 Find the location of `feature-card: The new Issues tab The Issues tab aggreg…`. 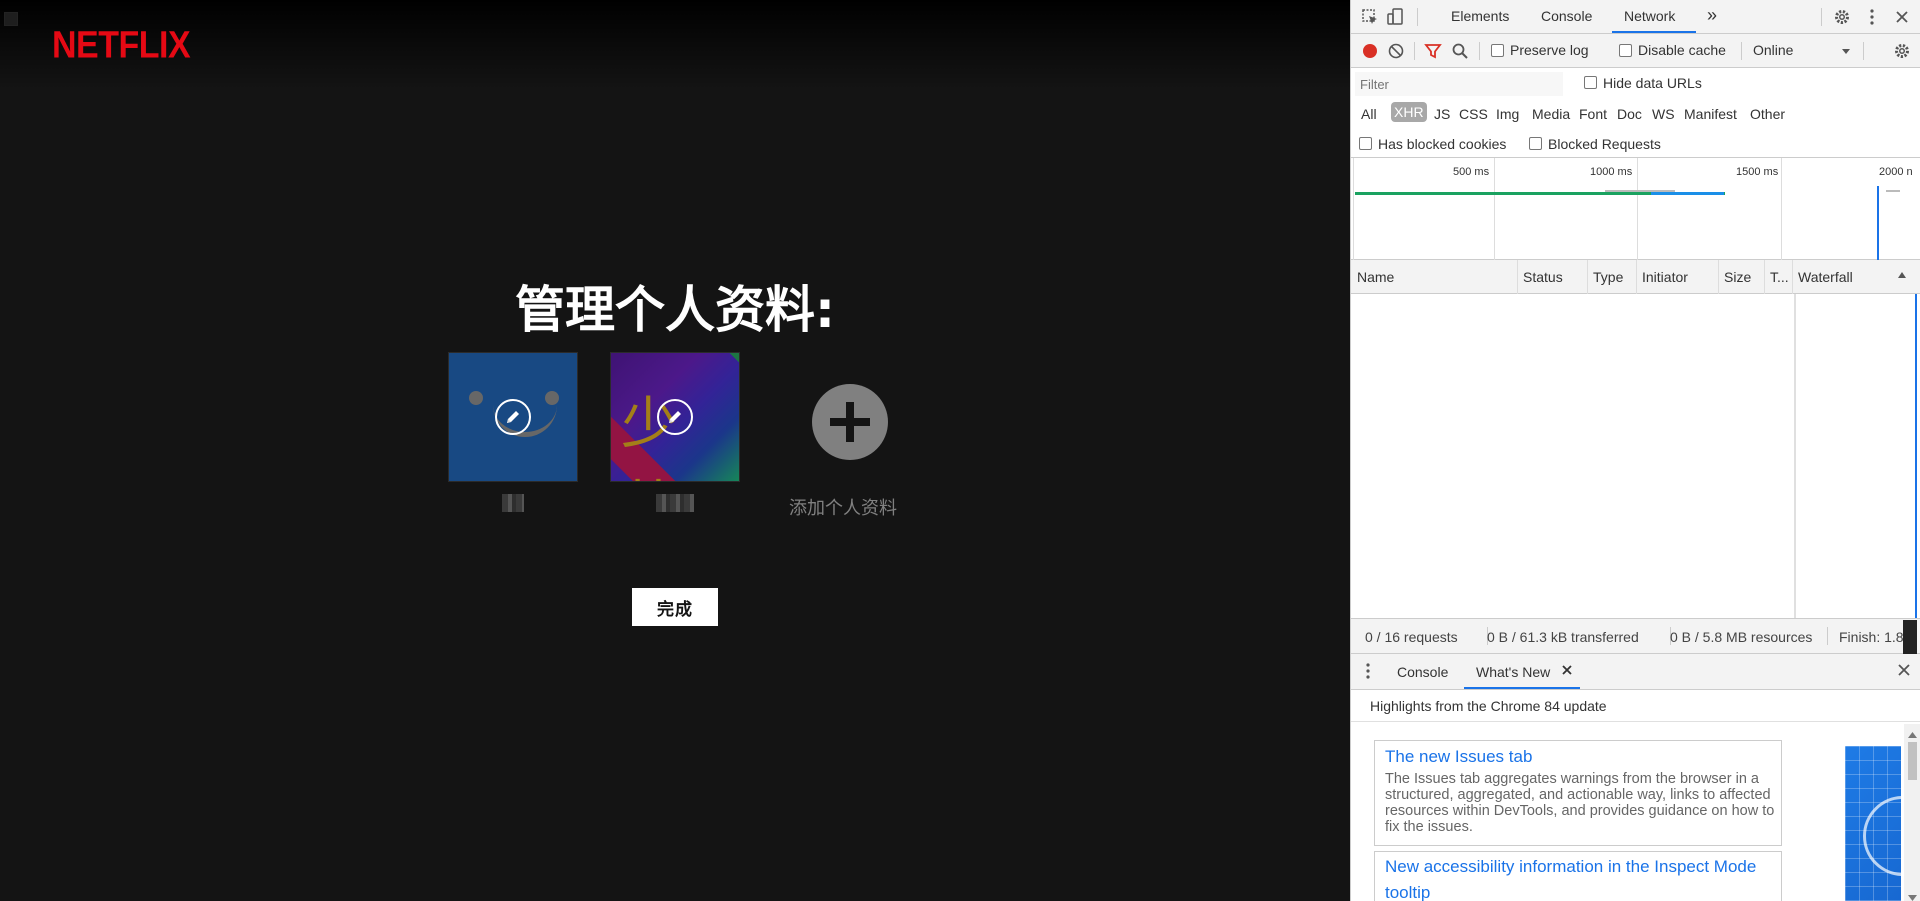

feature-card: The new Issues tab The Issues tab aggreg… is located at coordinates (1578, 793).